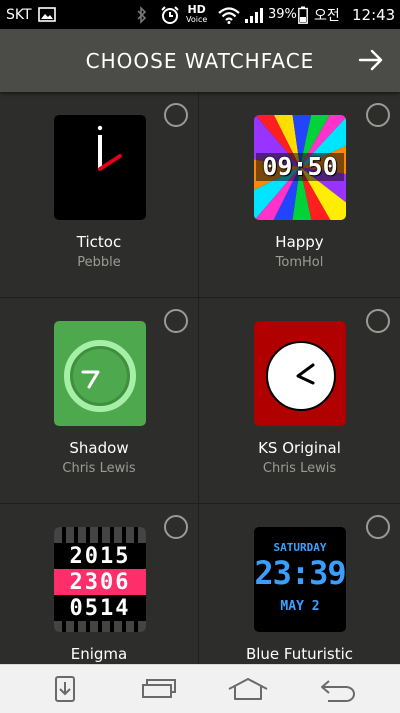  I want to click on next-button, so click(371, 60).